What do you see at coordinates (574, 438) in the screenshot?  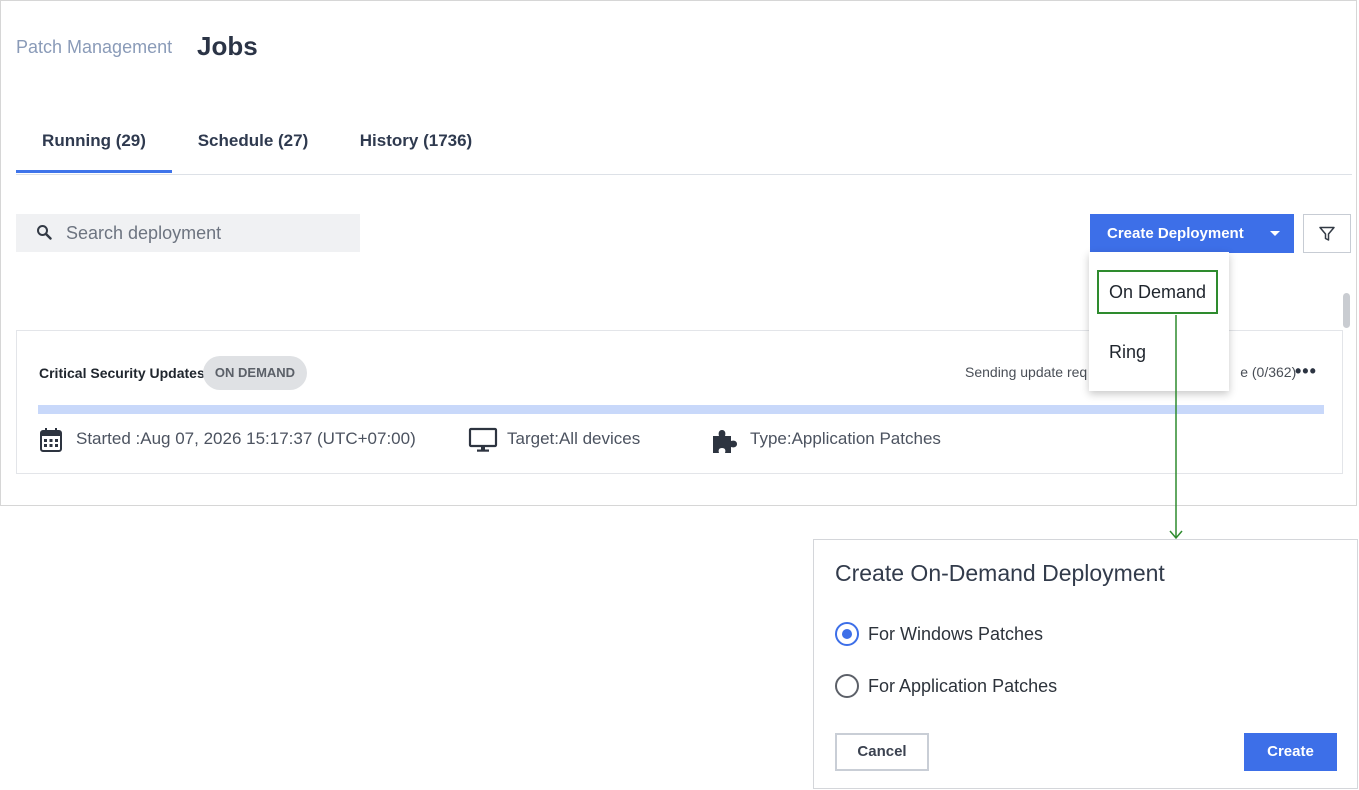 I see `target-text: Target:All devices` at bounding box center [574, 438].